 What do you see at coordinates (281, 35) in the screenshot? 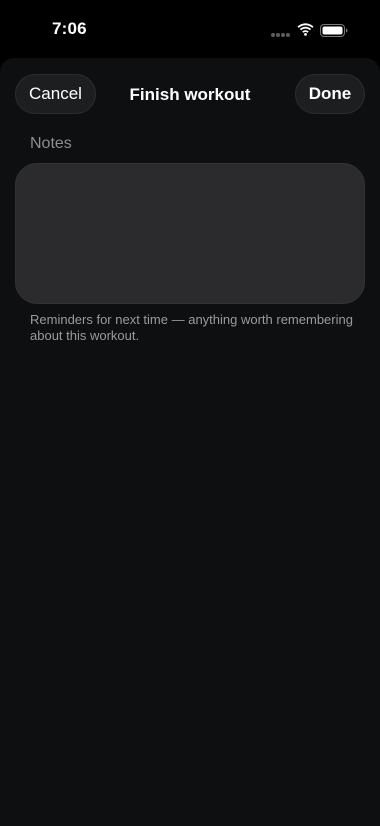
I see `signal-dots-icon` at bounding box center [281, 35].